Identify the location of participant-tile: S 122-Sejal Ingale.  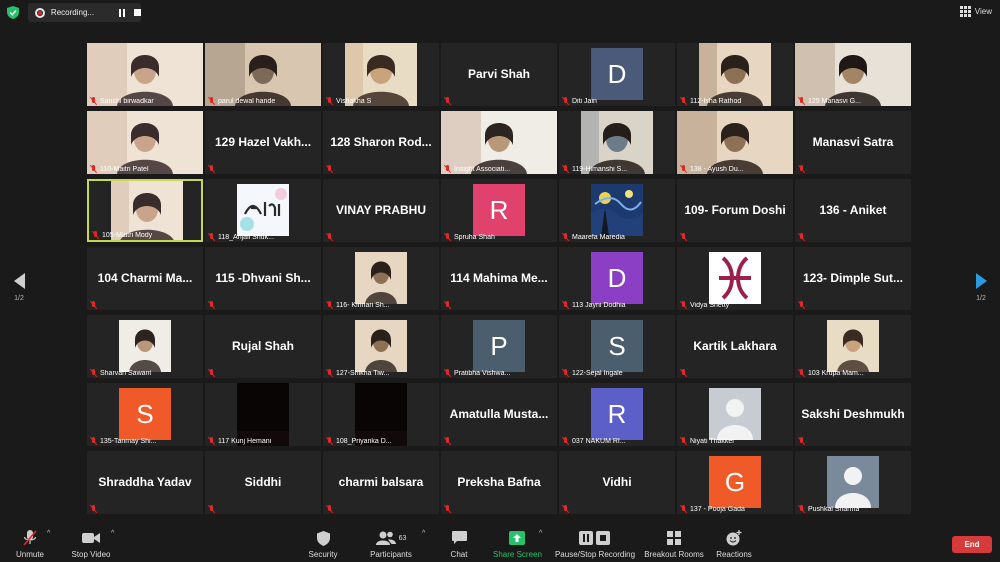
(617, 346).